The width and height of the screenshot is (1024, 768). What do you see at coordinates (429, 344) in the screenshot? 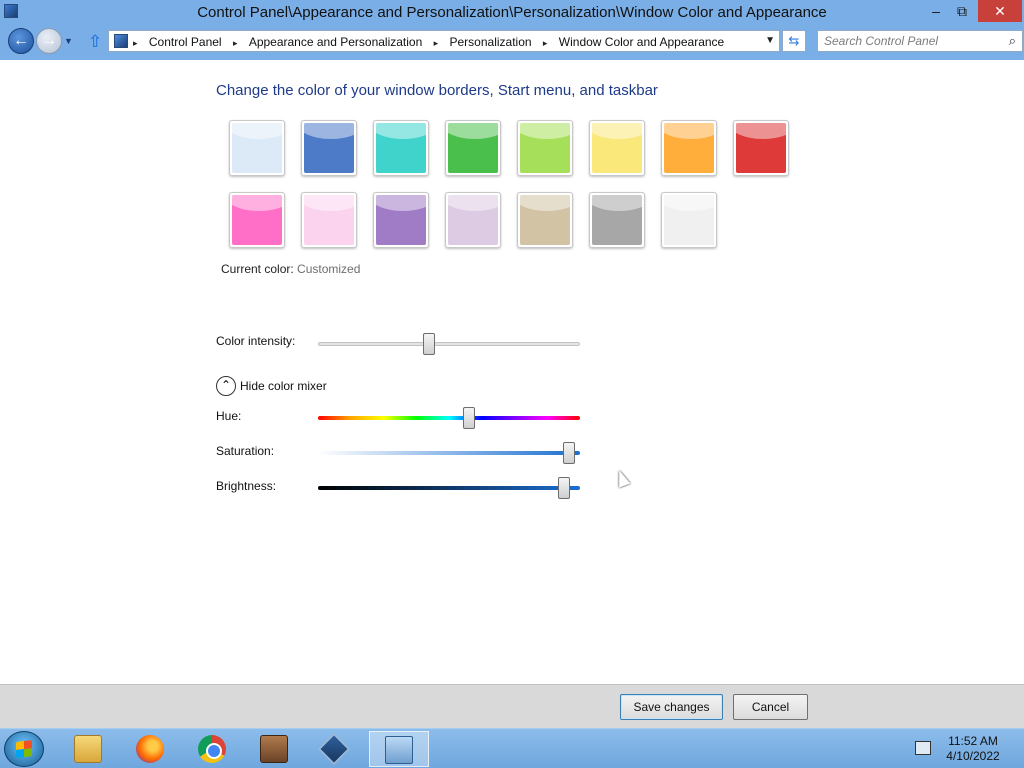
I see `color-intensity-slider-thumb` at bounding box center [429, 344].